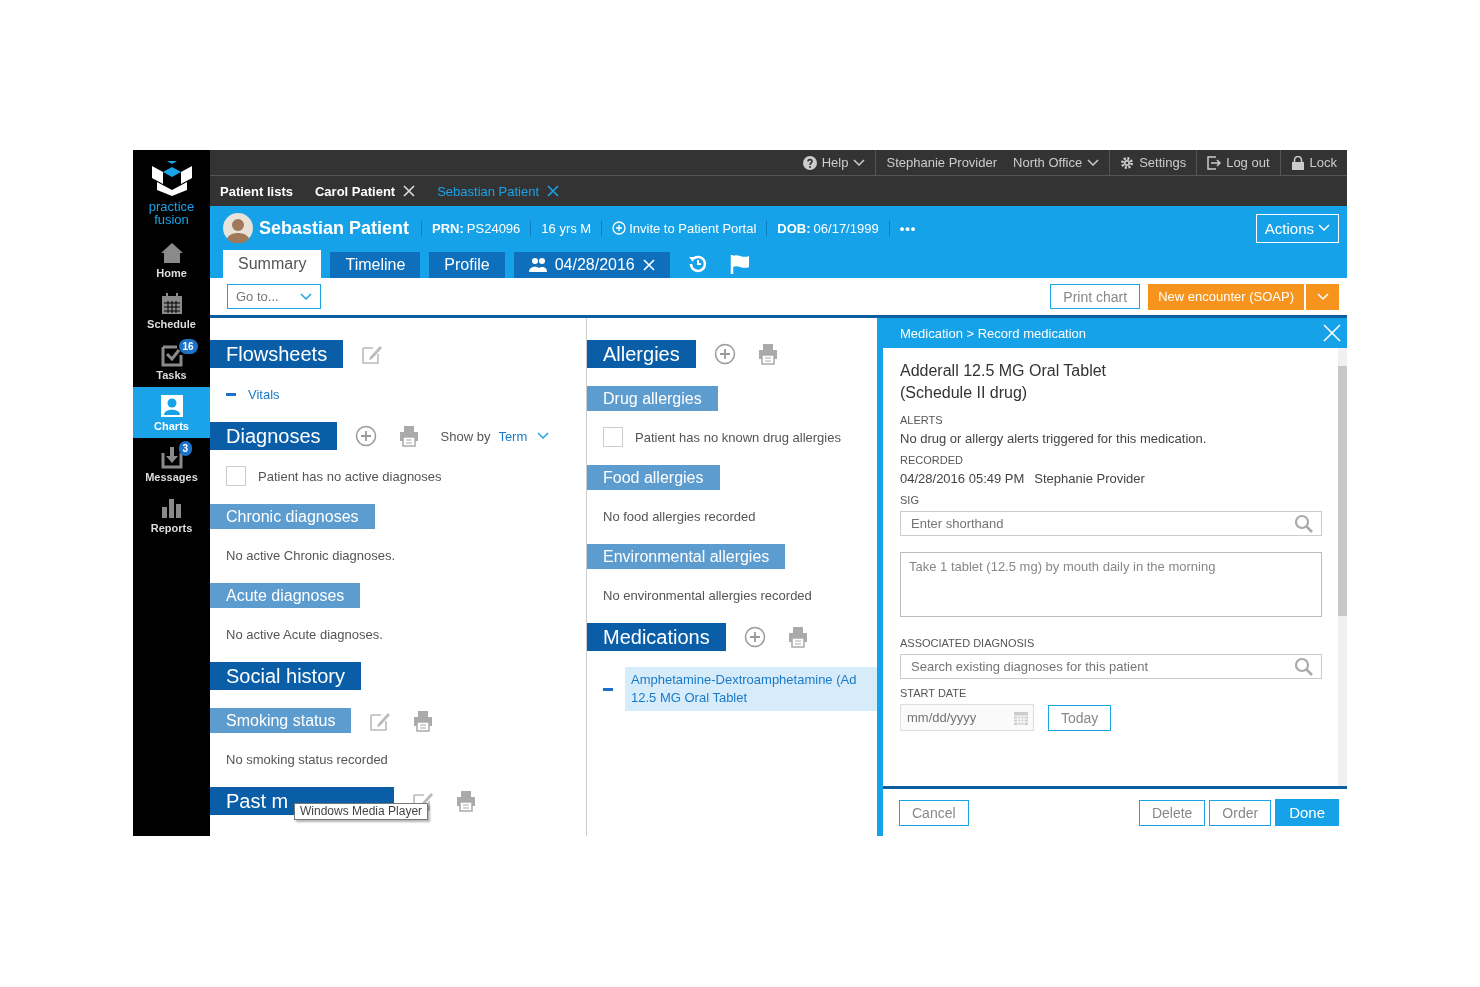 The width and height of the screenshot is (1480, 987). I want to click on nav-item: Reports, so click(171, 514).